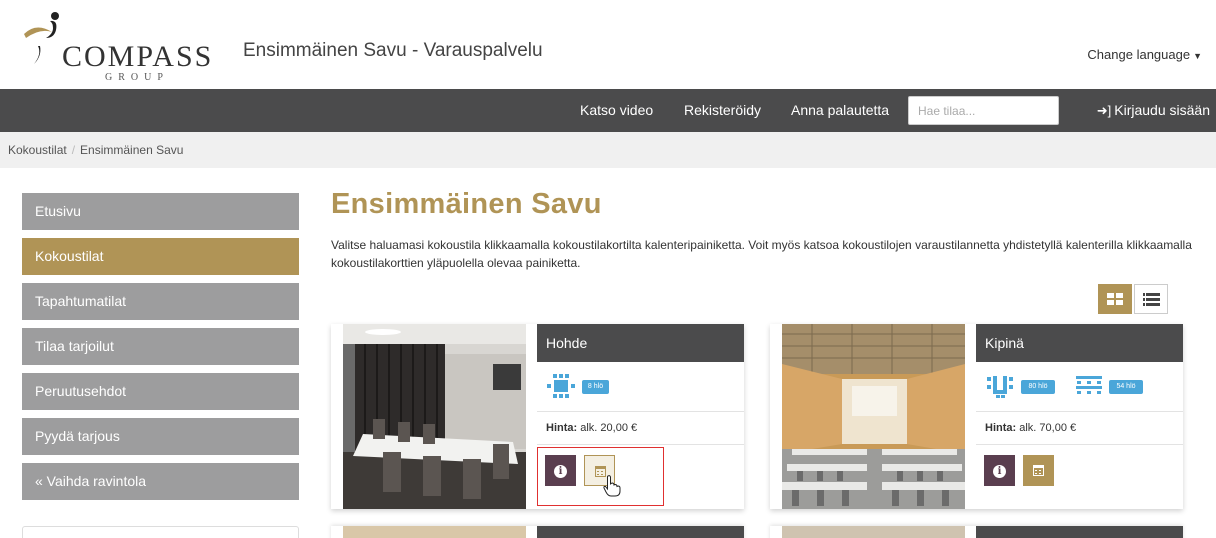  Describe the element at coordinates (1162, 110) in the screenshot. I see `login-label: Kirjaudu sisään` at that location.